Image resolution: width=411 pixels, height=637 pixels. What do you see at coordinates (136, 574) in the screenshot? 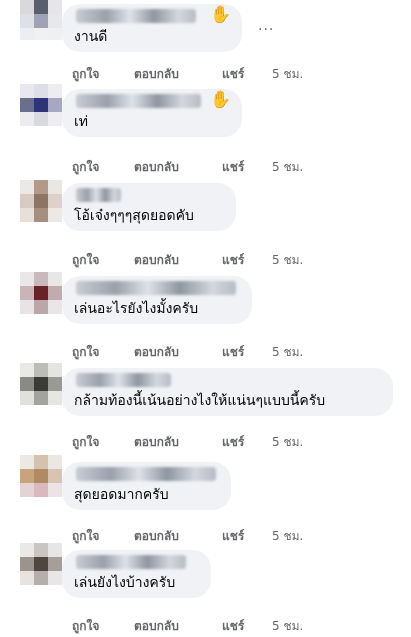
I see `comment-bubble: เล่นยังไงบ้างครับ` at bounding box center [136, 574].